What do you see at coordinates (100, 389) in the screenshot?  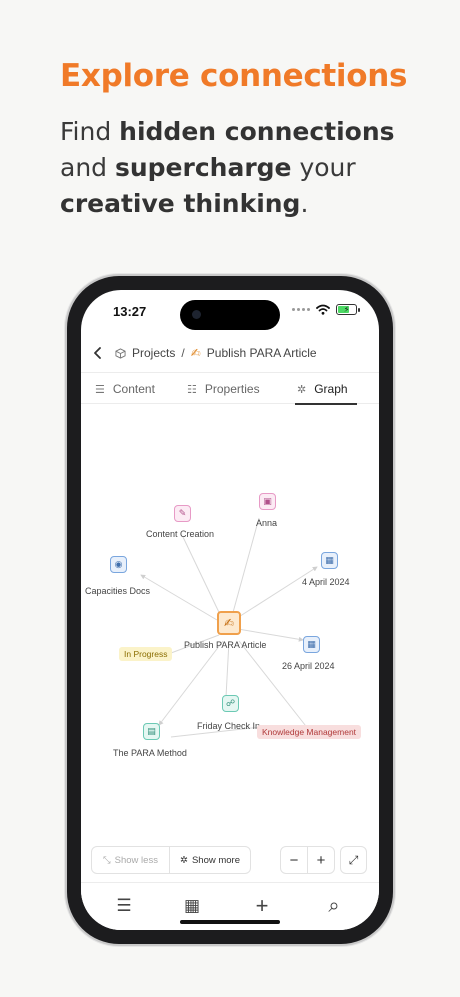 I see `lines-icon: ☰` at bounding box center [100, 389].